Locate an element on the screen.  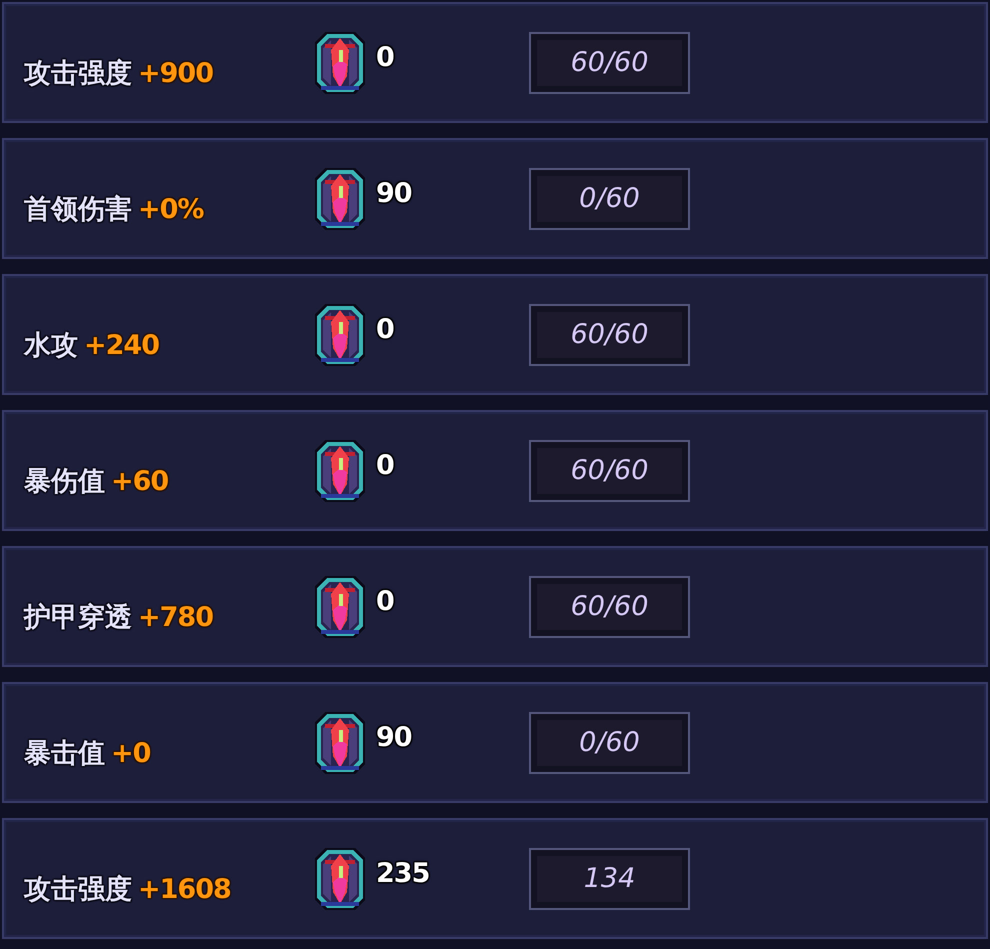
stat-bonus: +780 is located at coordinates (175, 617).